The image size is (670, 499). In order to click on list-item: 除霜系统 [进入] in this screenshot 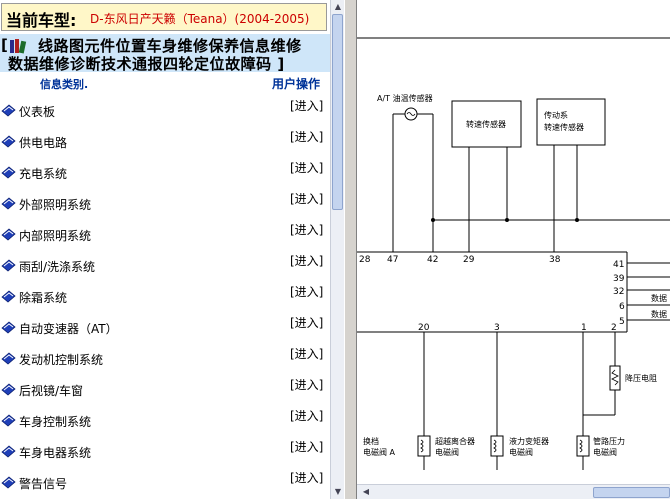, I will do `click(165, 296)`.